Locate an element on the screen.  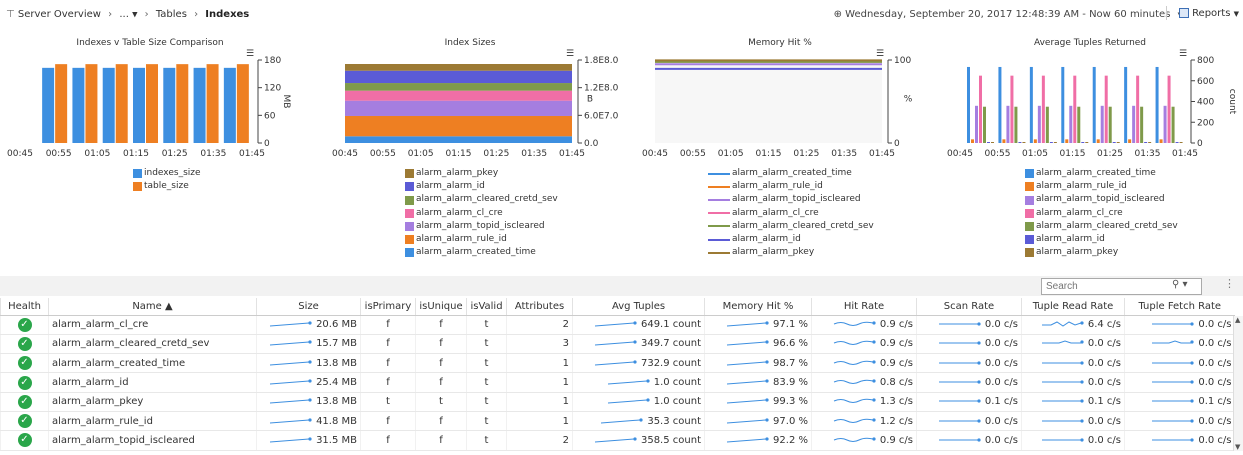
name-cell: alarm_alarm_pkey is located at coordinates (152, 402).